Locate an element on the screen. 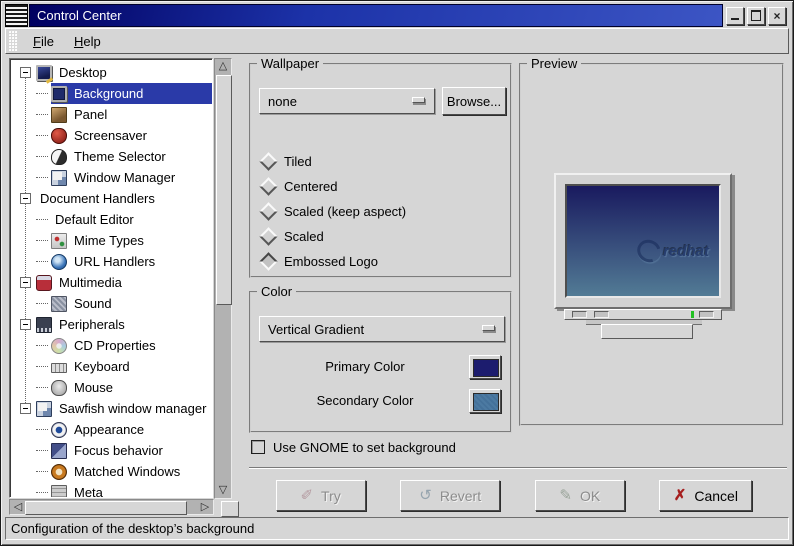 The height and width of the screenshot is (546, 794). meta-icon is located at coordinates (59, 490).